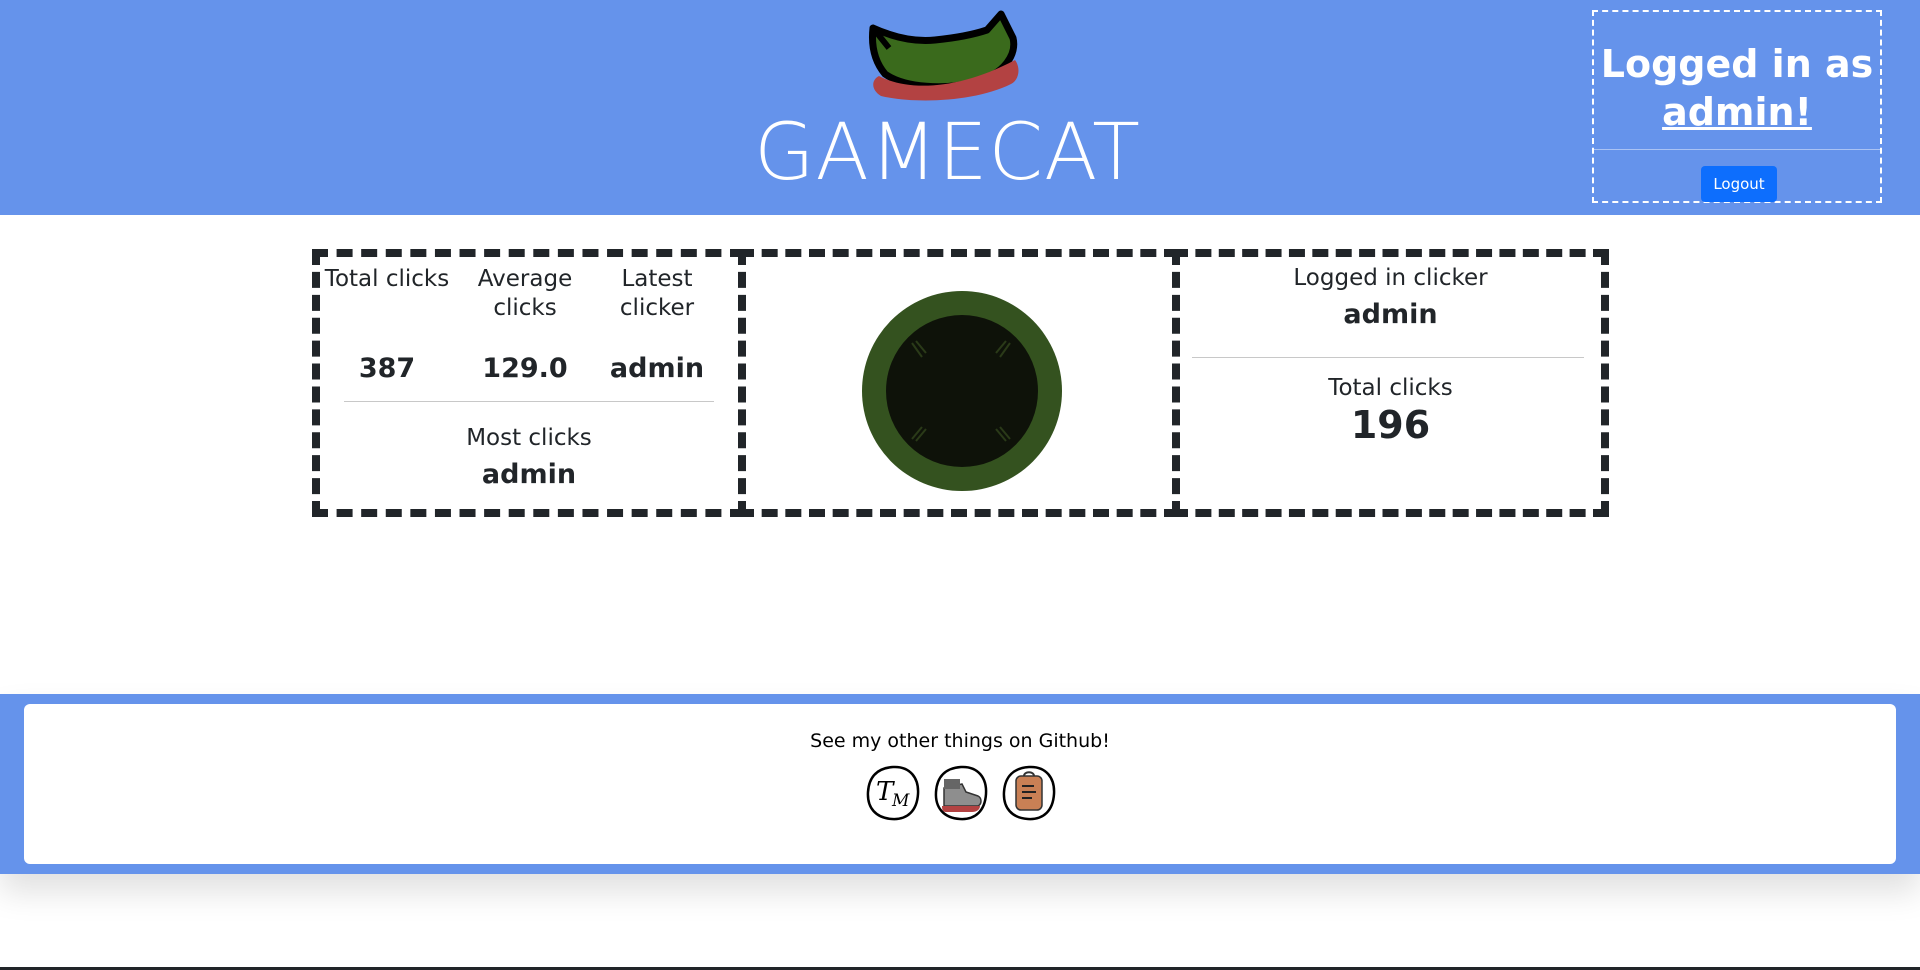 The height and width of the screenshot is (970, 1920). What do you see at coordinates (529, 401) in the screenshot?
I see `stats-divider` at bounding box center [529, 401].